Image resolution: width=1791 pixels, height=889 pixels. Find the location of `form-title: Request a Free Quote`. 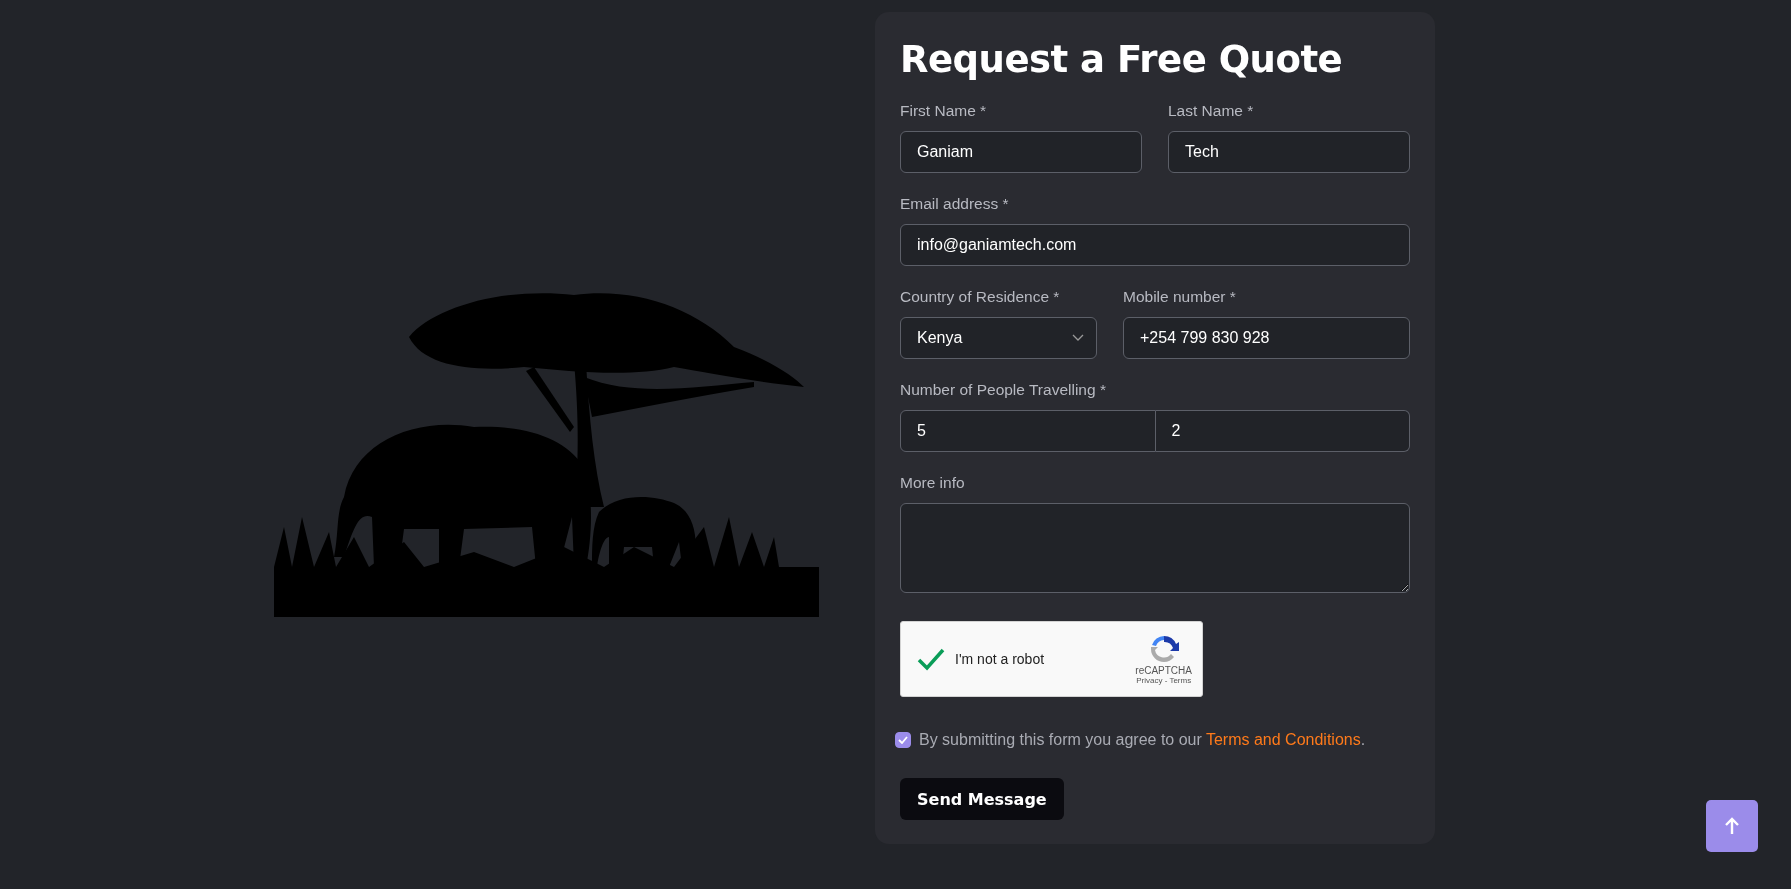

form-title: Request a Free Quote is located at coordinates (1122, 60).